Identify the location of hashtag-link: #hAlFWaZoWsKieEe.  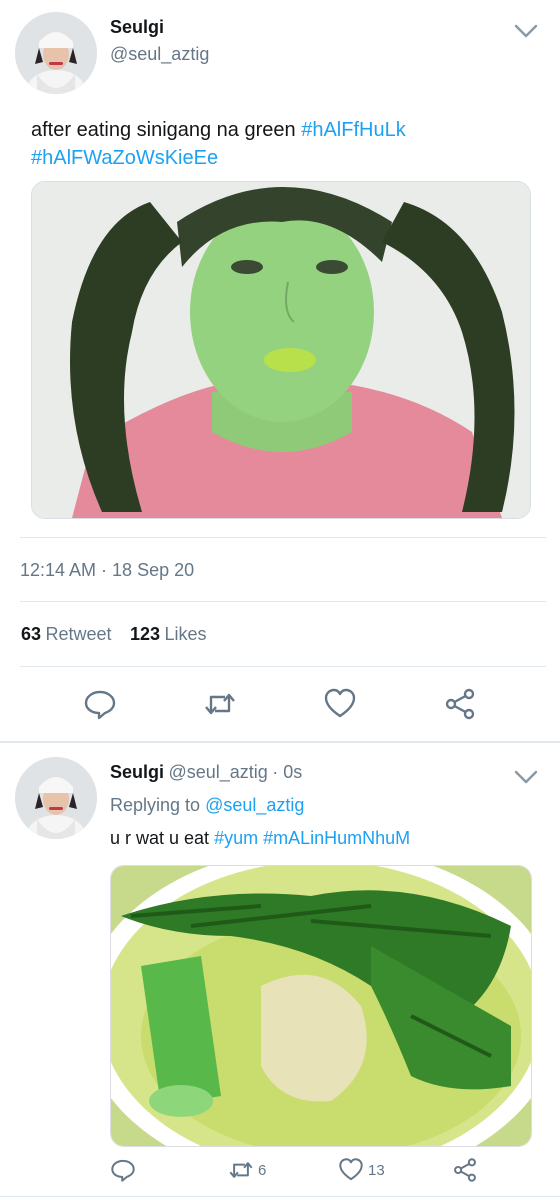
(124, 158).